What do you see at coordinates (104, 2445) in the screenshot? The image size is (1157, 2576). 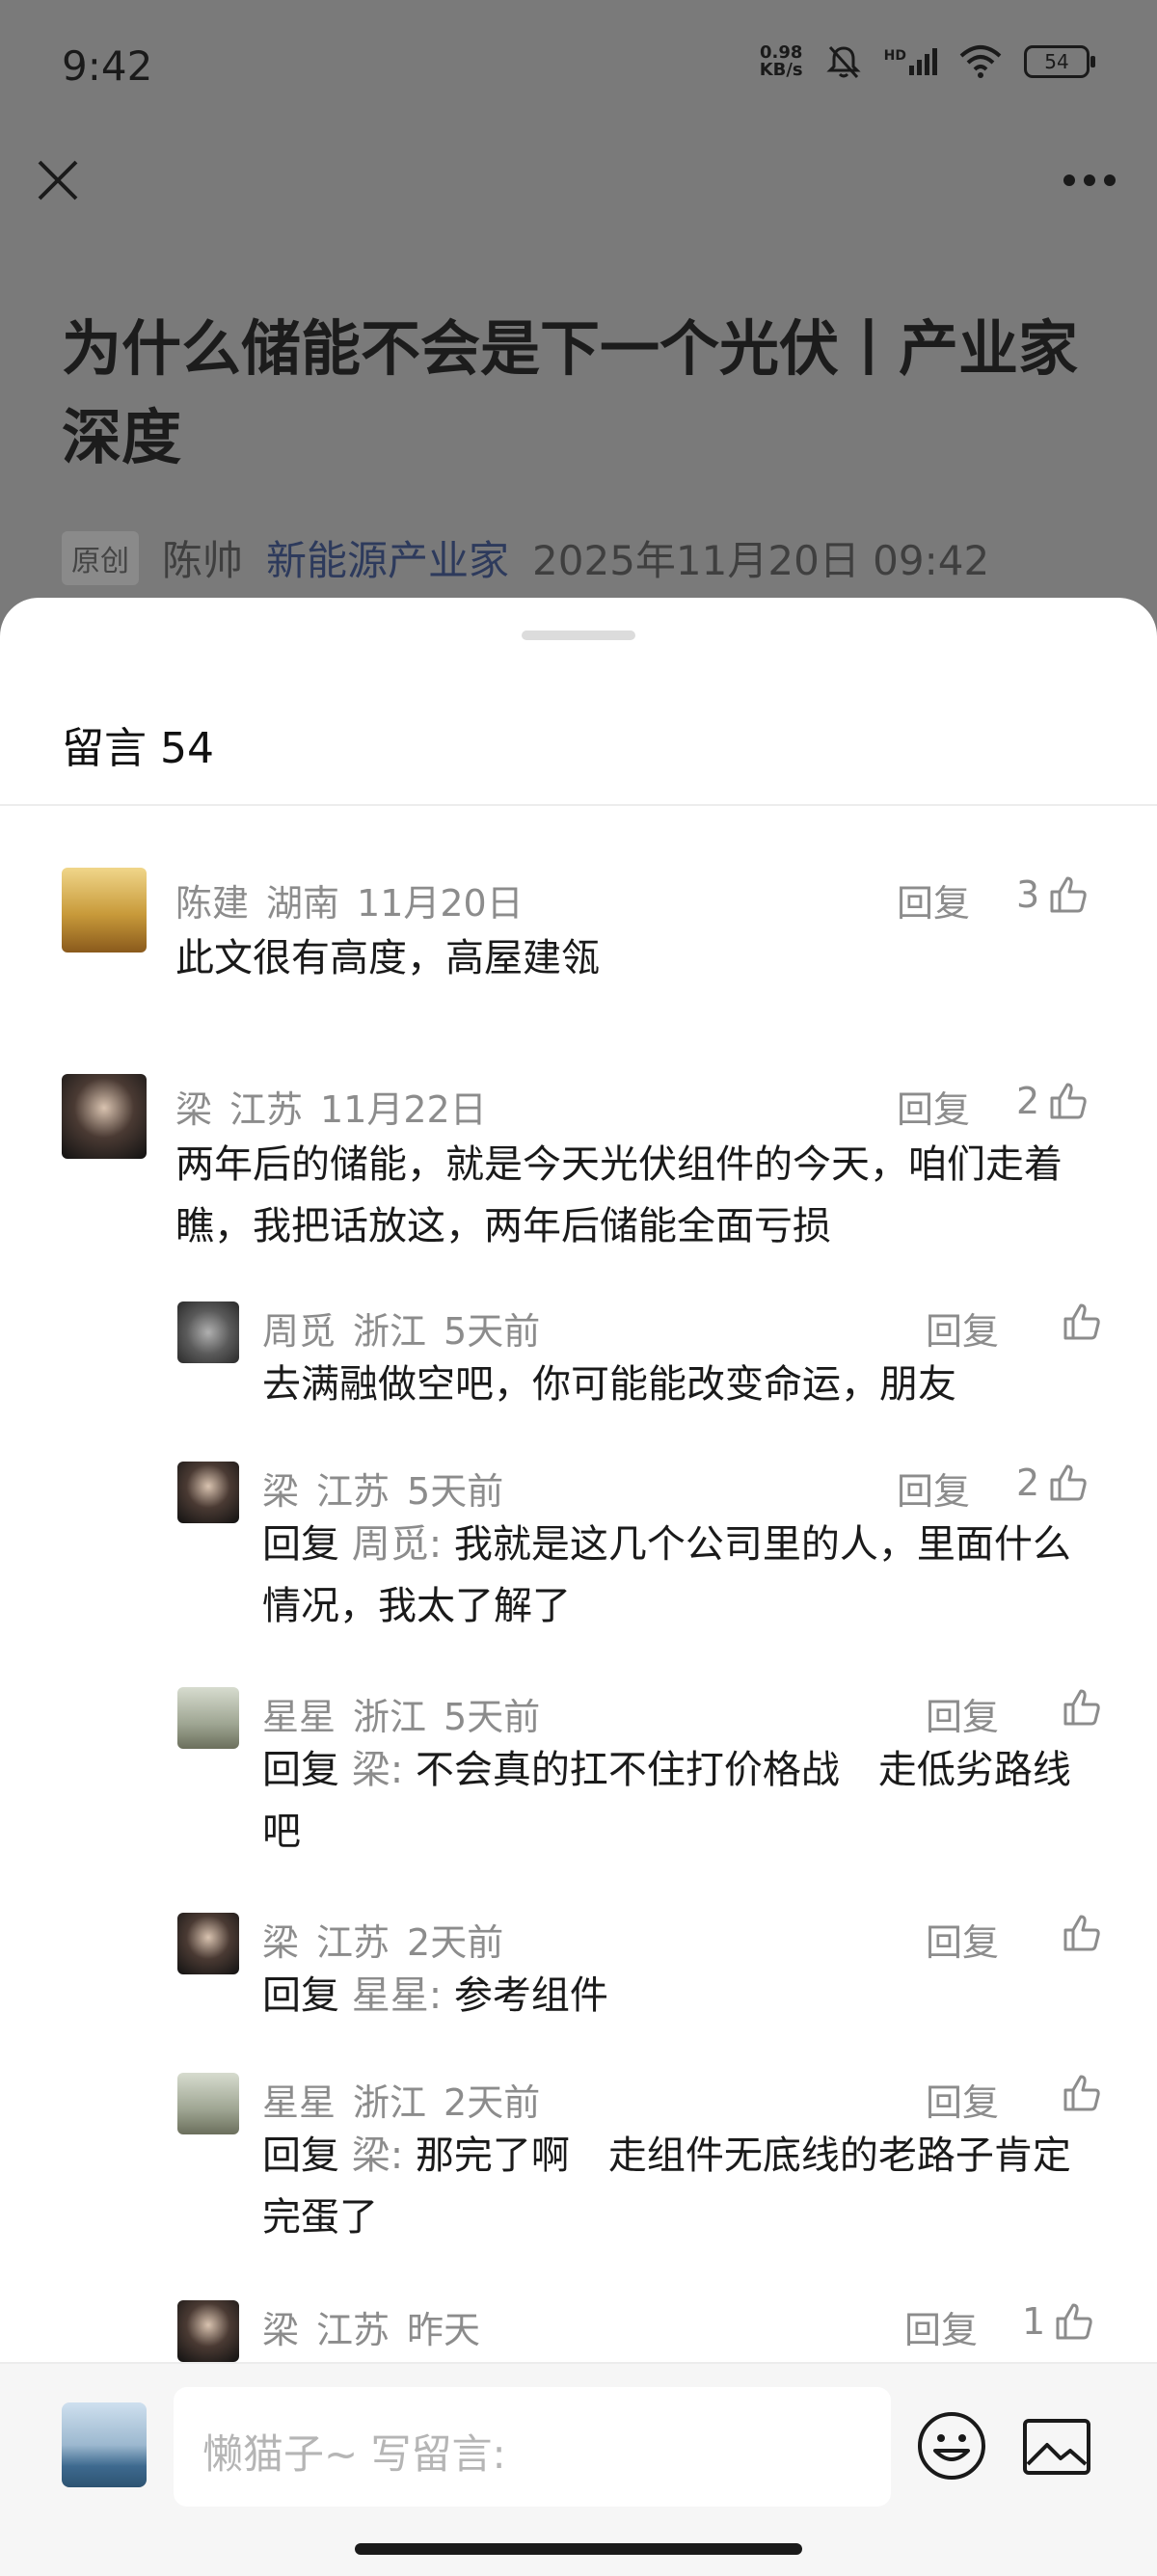 I see `current-user-avatar` at bounding box center [104, 2445].